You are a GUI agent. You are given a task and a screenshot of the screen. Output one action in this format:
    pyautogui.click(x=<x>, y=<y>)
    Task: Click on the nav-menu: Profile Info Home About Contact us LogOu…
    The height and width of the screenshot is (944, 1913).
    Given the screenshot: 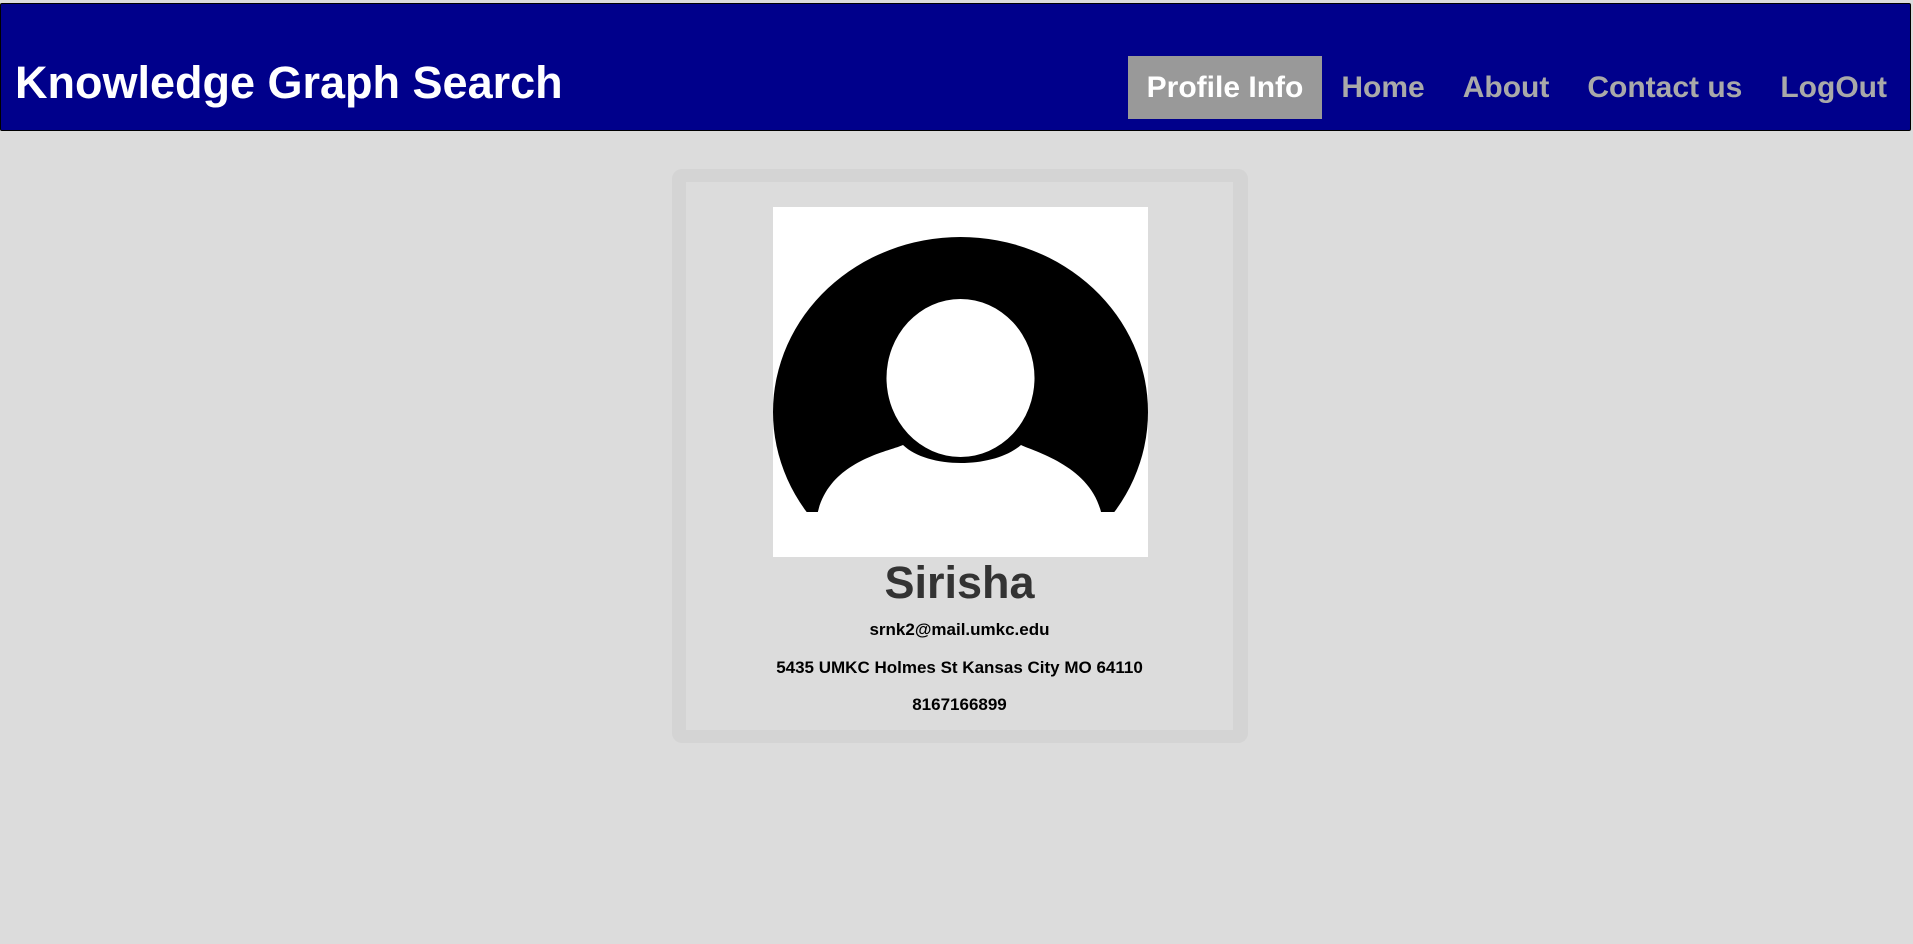 What is the action you would take?
    pyautogui.click(x=1516, y=87)
    